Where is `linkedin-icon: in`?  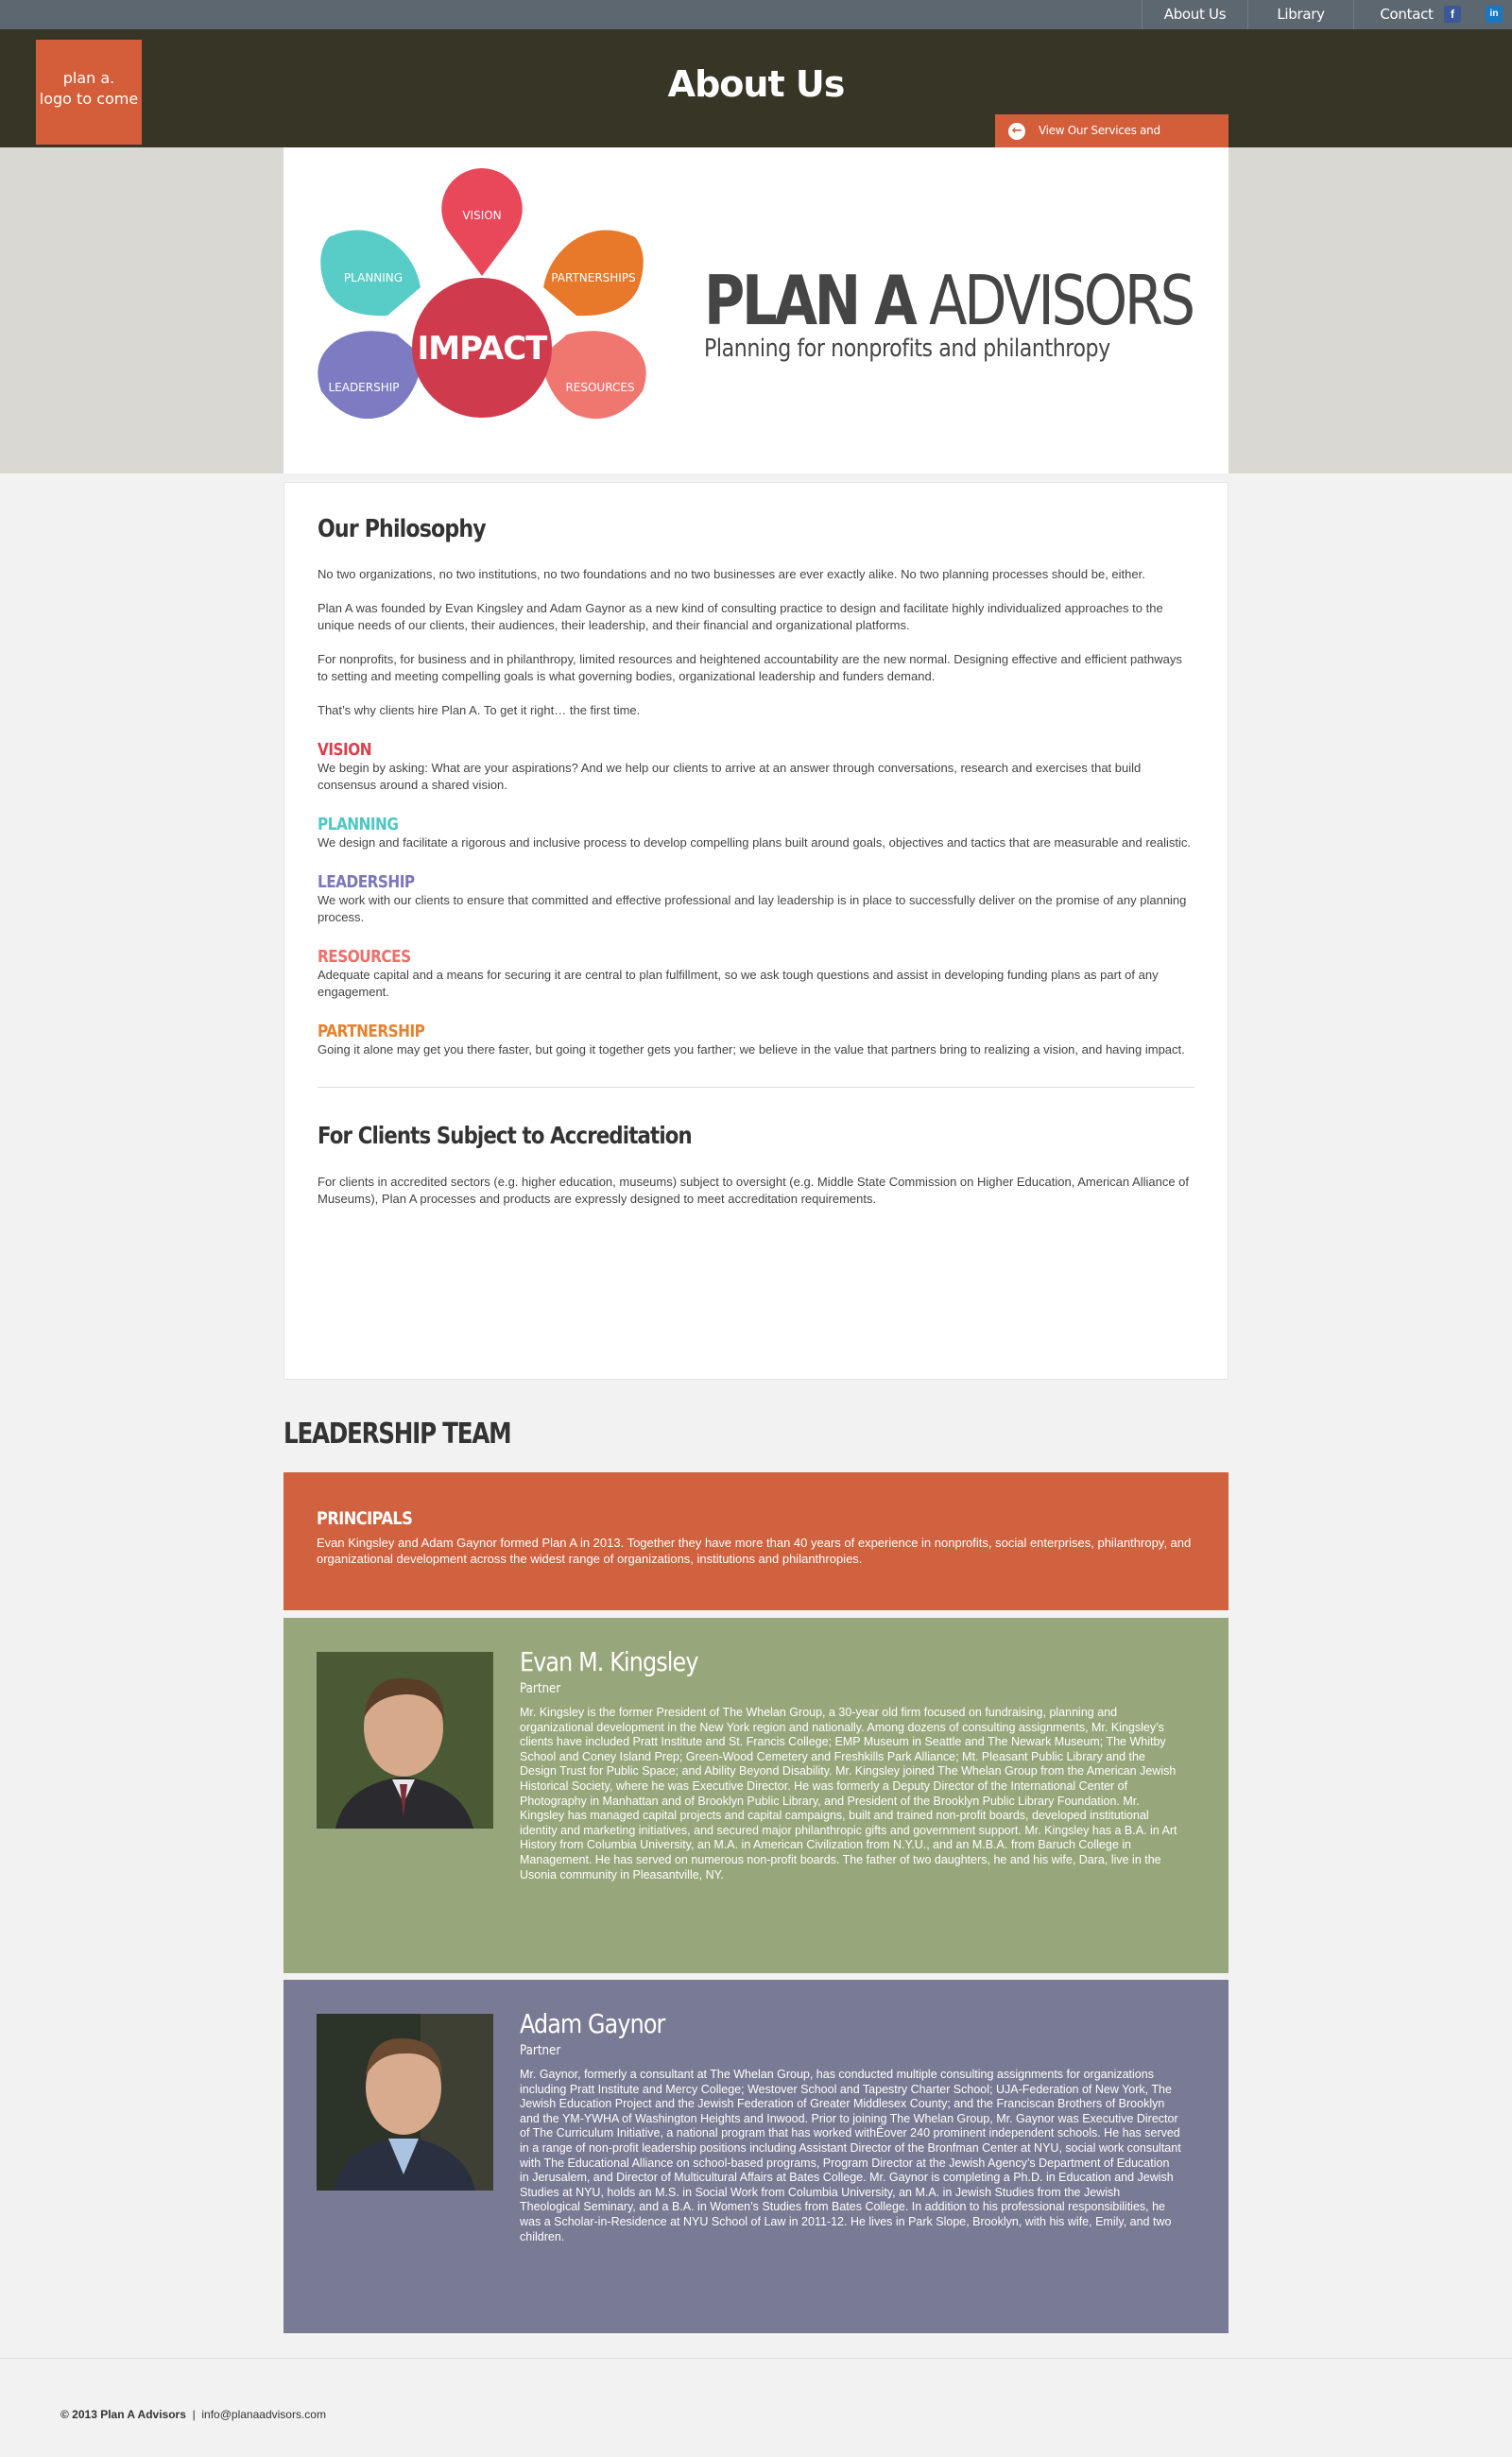 linkedin-icon: in is located at coordinates (1494, 14).